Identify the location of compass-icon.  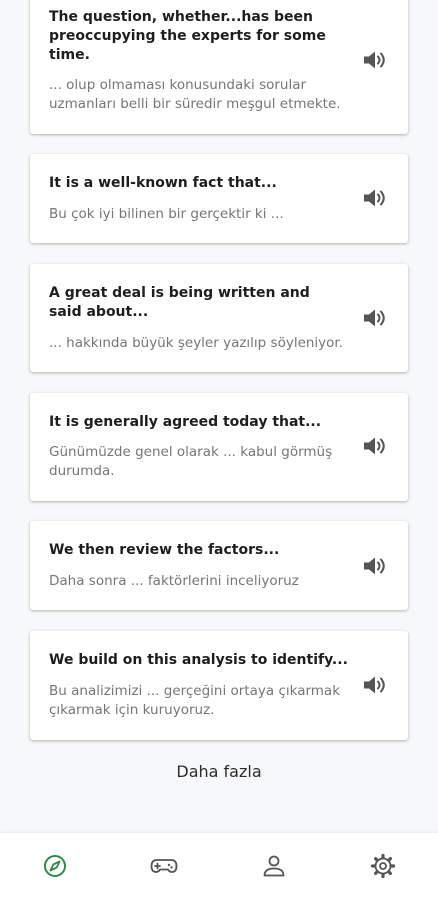
(55, 866).